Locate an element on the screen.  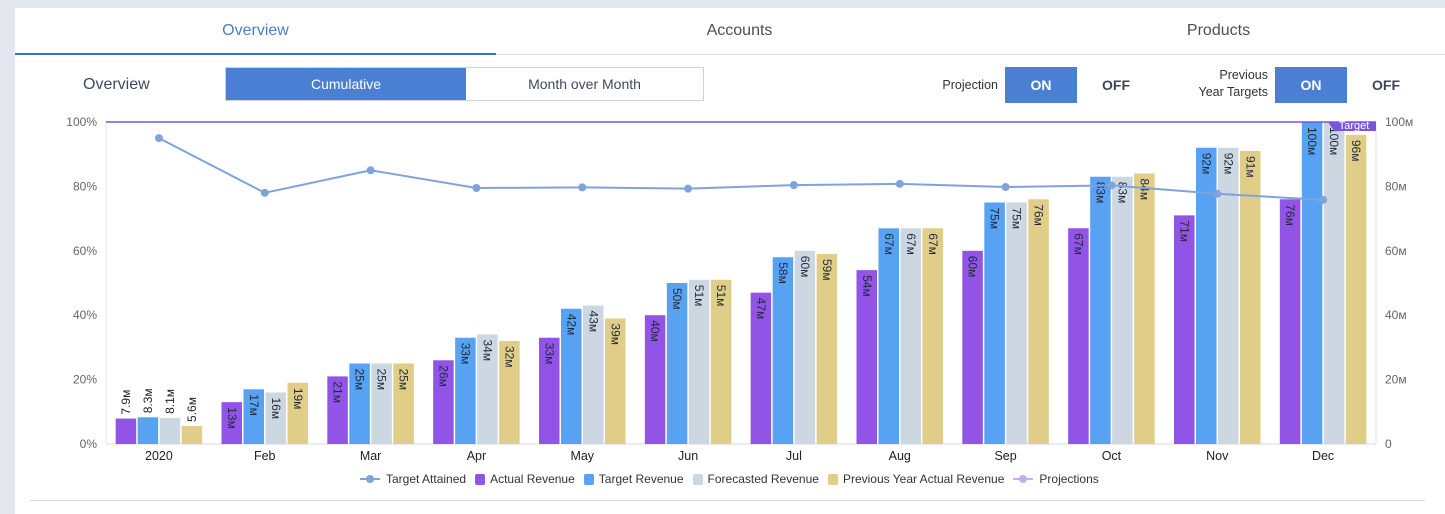
bar-data-label: 26м is located at coordinates (443, 376).